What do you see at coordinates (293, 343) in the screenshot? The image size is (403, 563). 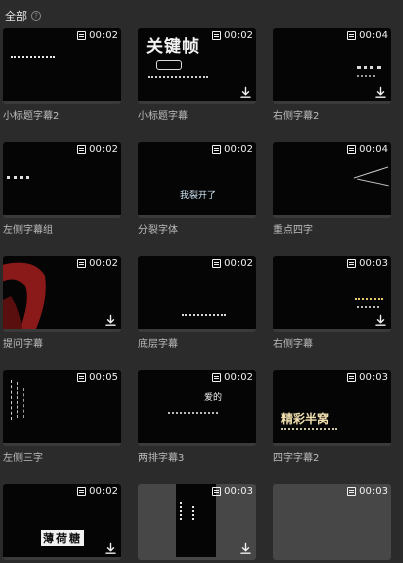 I see `template-label: 右侧字幕` at bounding box center [293, 343].